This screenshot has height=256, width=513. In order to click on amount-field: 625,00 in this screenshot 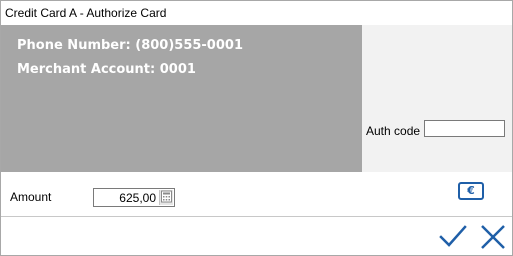, I will do `click(134, 197)`.